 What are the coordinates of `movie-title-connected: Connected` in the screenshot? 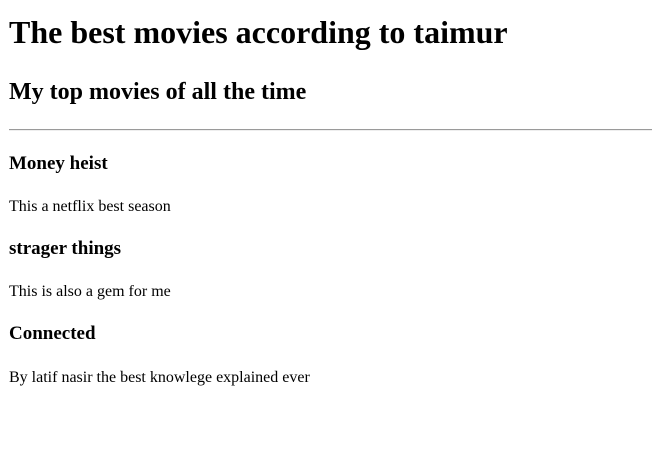 It's located at (52, 333).